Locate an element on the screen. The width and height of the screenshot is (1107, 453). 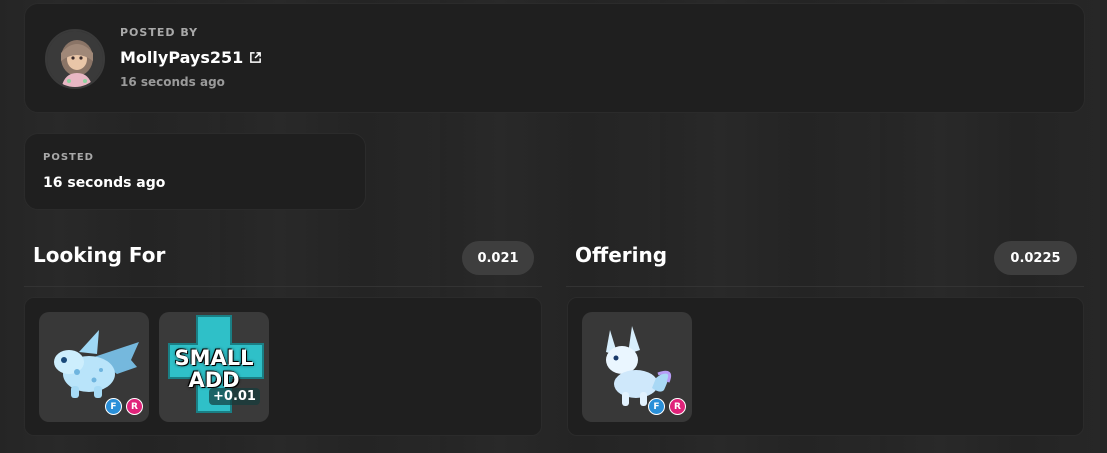
username: MollyPays251 is located at coordinates (181, 57).